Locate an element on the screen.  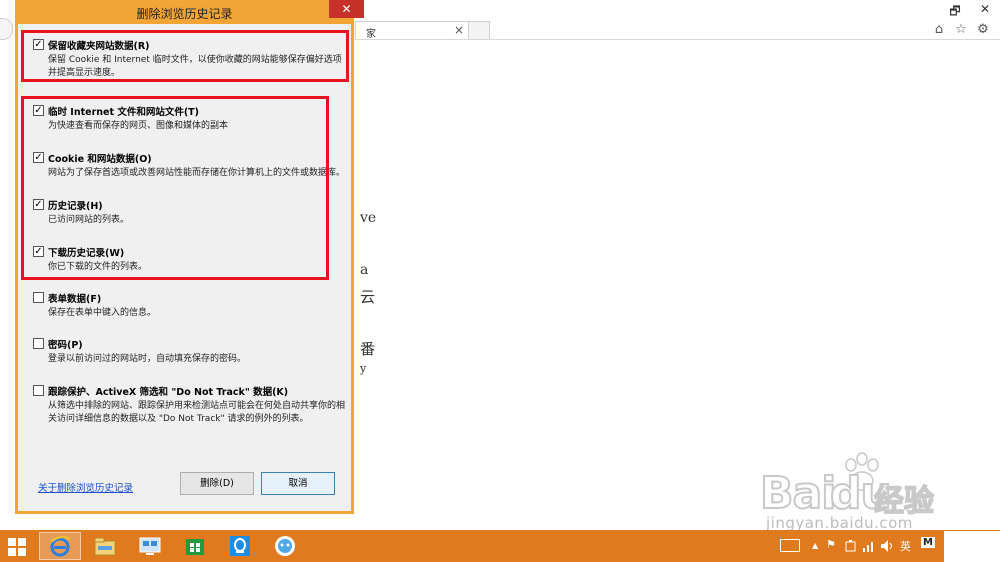
taskbar-file-explorer is located at coordinates (105, 546).